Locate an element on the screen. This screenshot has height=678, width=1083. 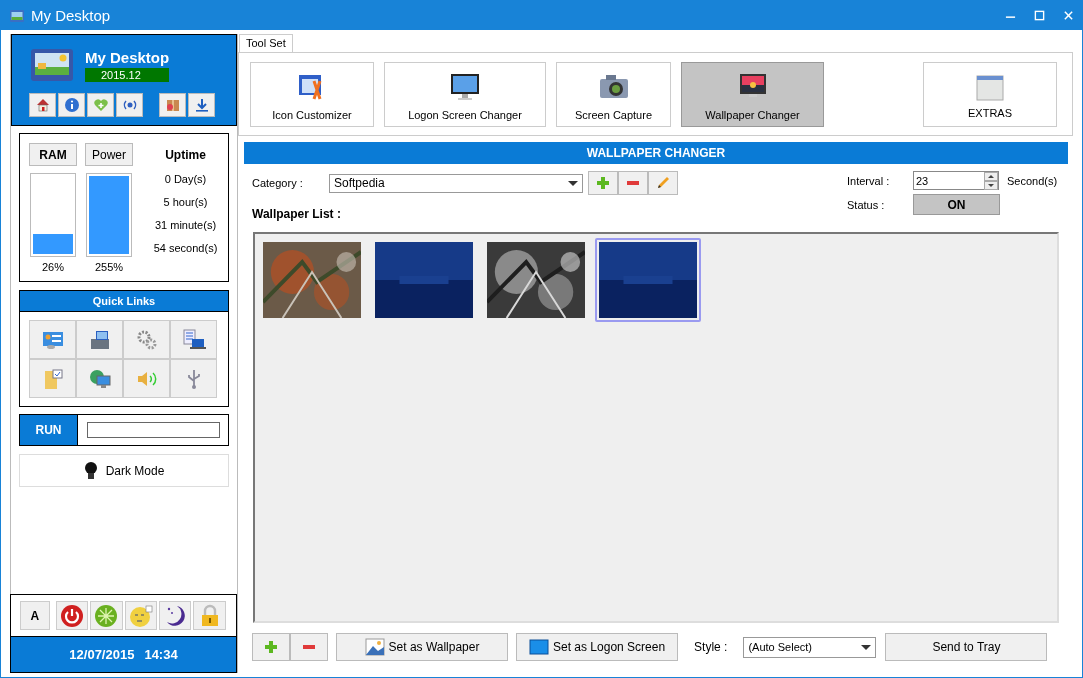
restart-button is located at coordinates (106, 615).